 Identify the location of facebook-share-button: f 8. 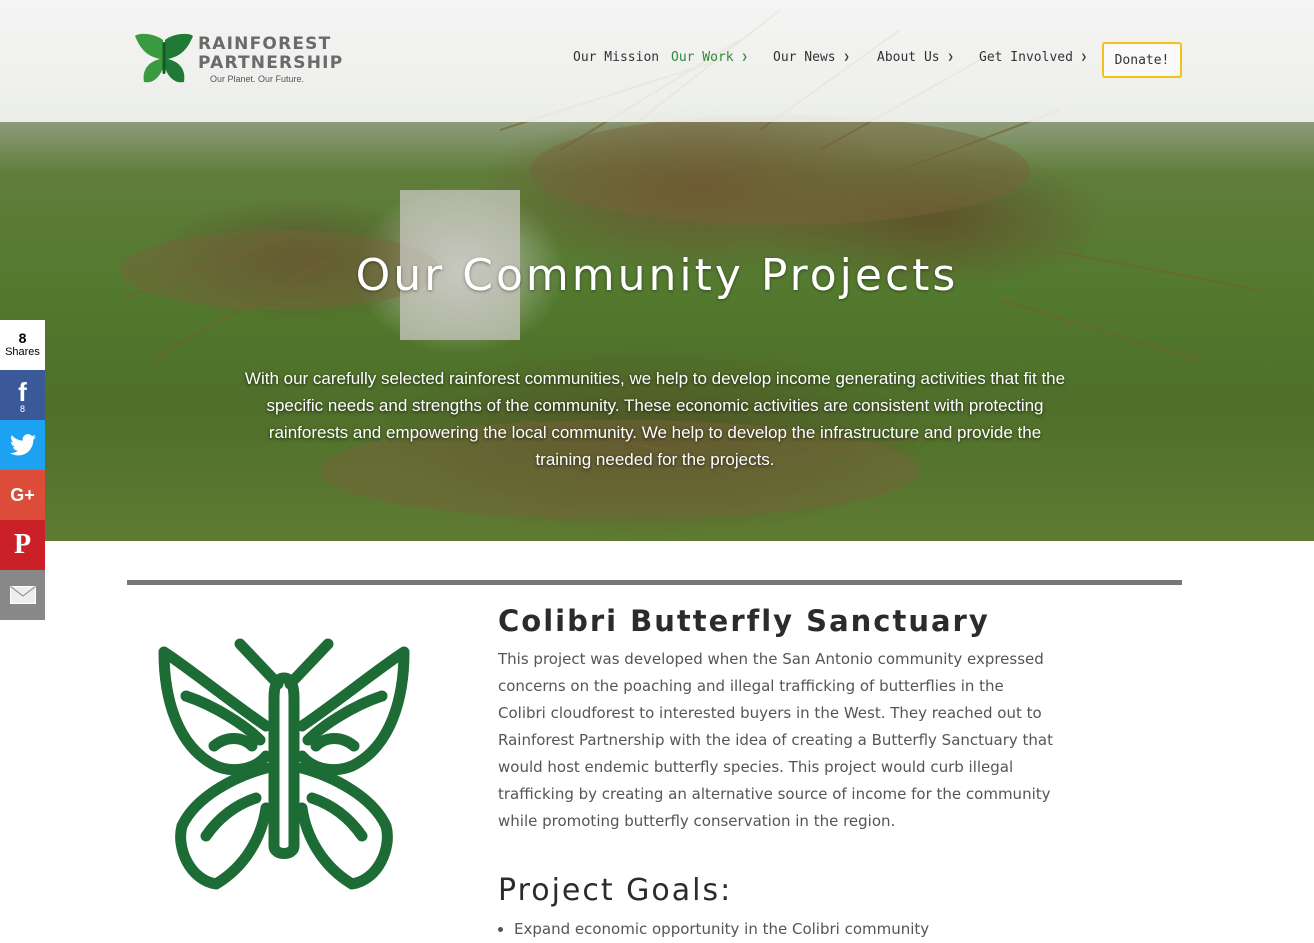
(22, 395).